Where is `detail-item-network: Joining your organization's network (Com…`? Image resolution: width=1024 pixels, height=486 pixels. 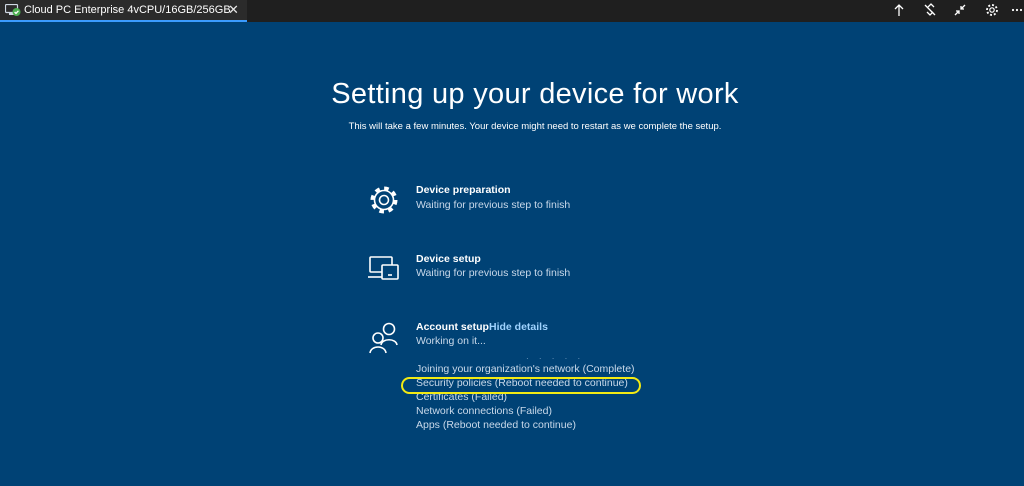 detail-item-network: Joining your organization's network (Com… is located at coordinates (525, 369).